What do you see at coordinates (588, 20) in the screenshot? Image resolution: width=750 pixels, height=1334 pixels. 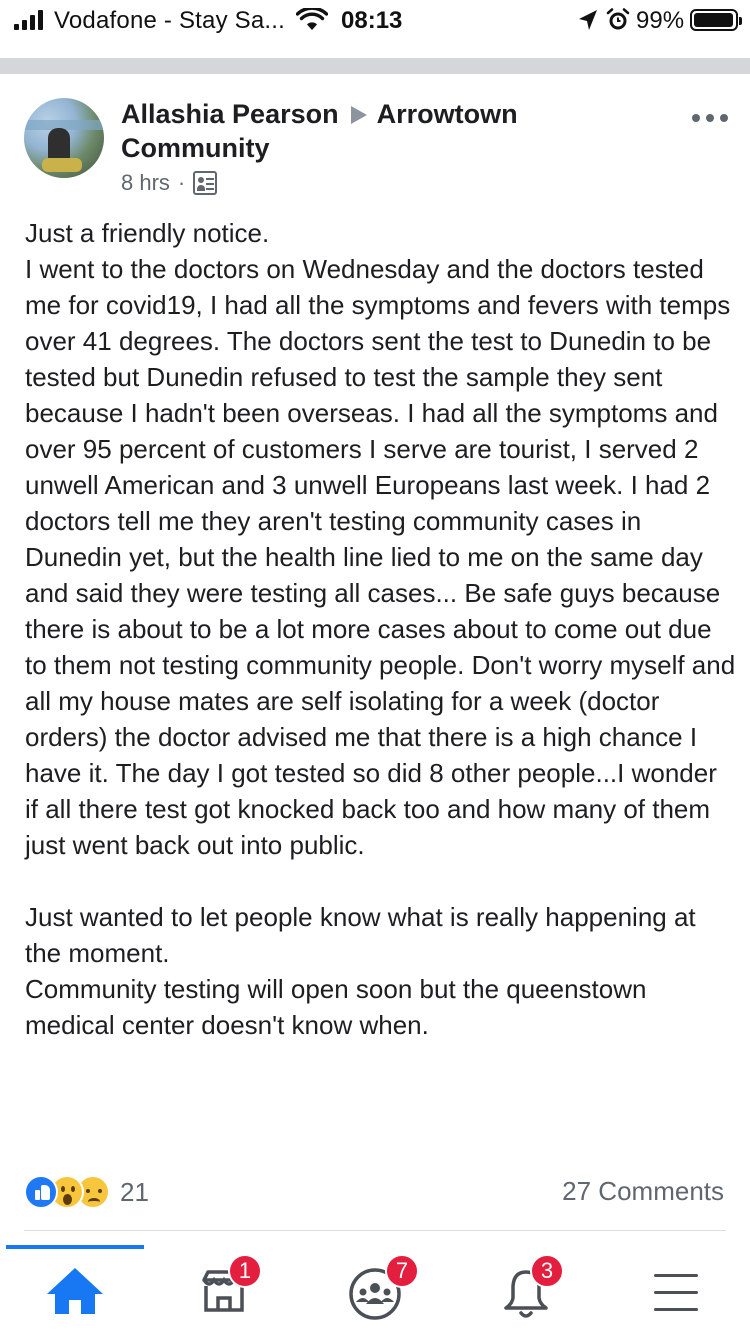 I see `location-arrow-icon` at bounding box center [588, 20].